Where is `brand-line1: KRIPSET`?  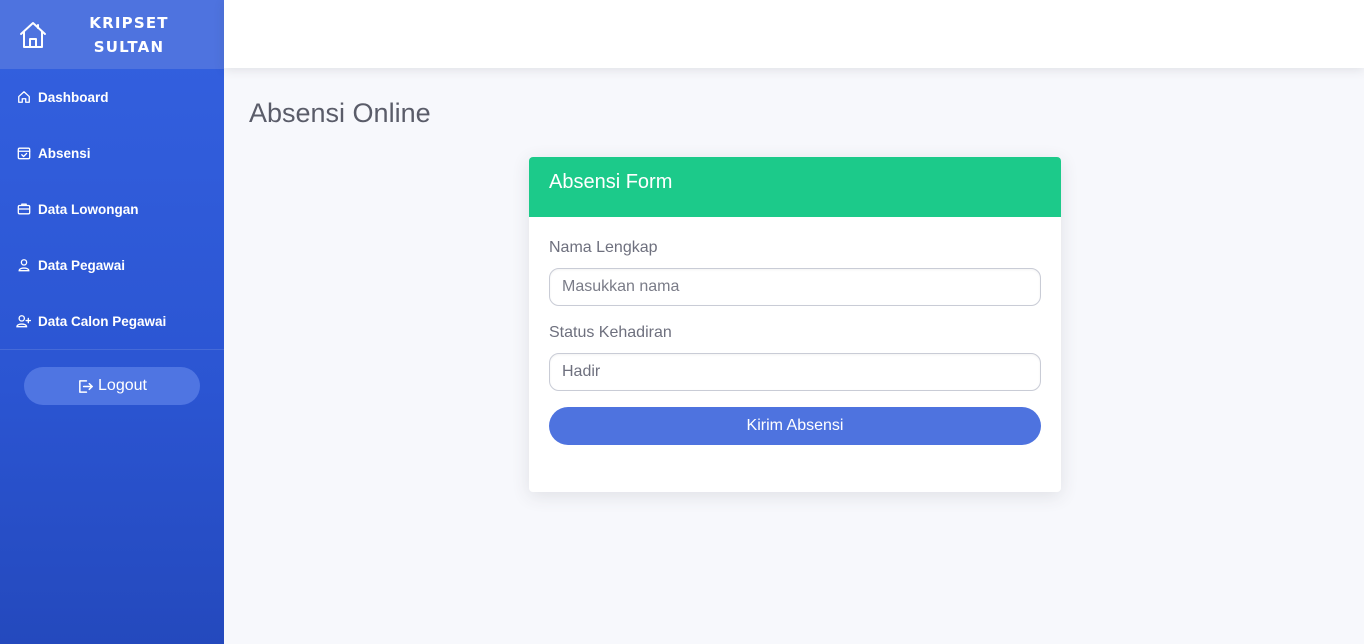
brand-line1: KRIPSET is located at coordinates (129, 22).